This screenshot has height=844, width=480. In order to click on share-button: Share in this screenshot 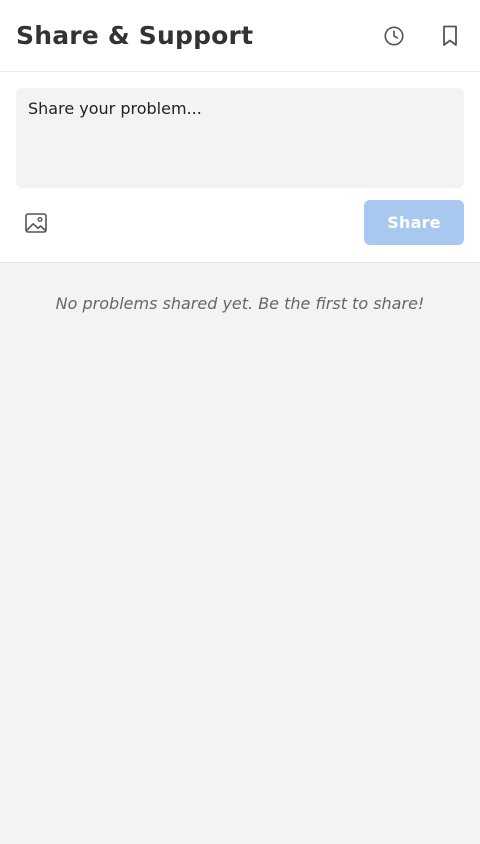, I will do `click(414, 222)`.